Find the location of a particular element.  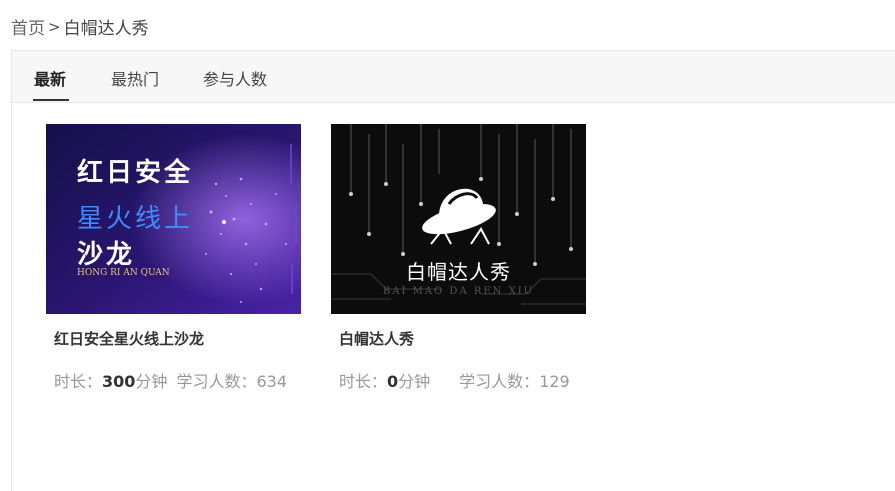

tab-hottest: 最热门 is located at coordinates (135, 78).